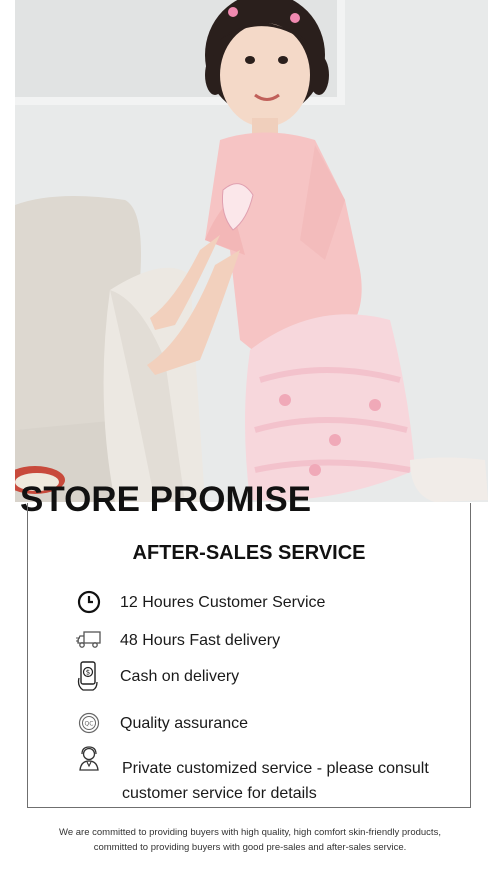 The image size is (500, 889). I want to click on svg-text: QC, so click(89, 724).